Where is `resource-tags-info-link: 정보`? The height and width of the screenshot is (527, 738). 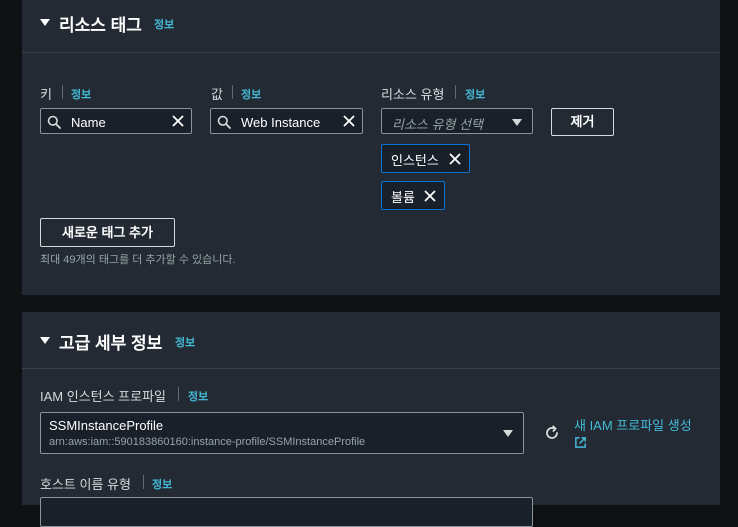 resource-tags-info-link: 정보 is located at coordinates (164, 24).